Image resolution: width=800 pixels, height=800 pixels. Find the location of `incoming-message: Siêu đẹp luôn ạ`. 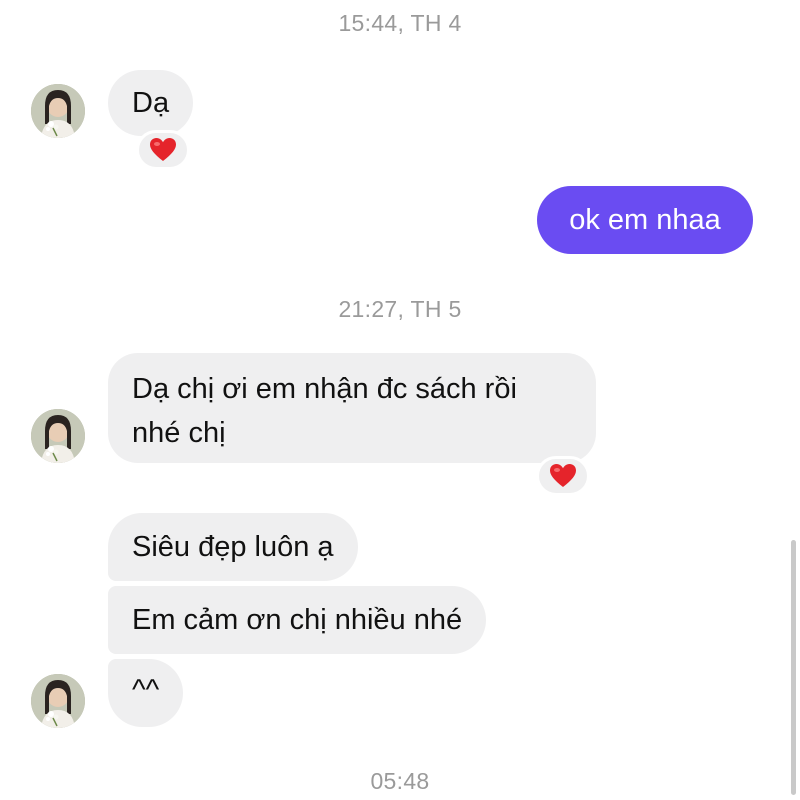

incoming-message: Siêu đẹp luôn ạ is located at coordinates (233, 547).